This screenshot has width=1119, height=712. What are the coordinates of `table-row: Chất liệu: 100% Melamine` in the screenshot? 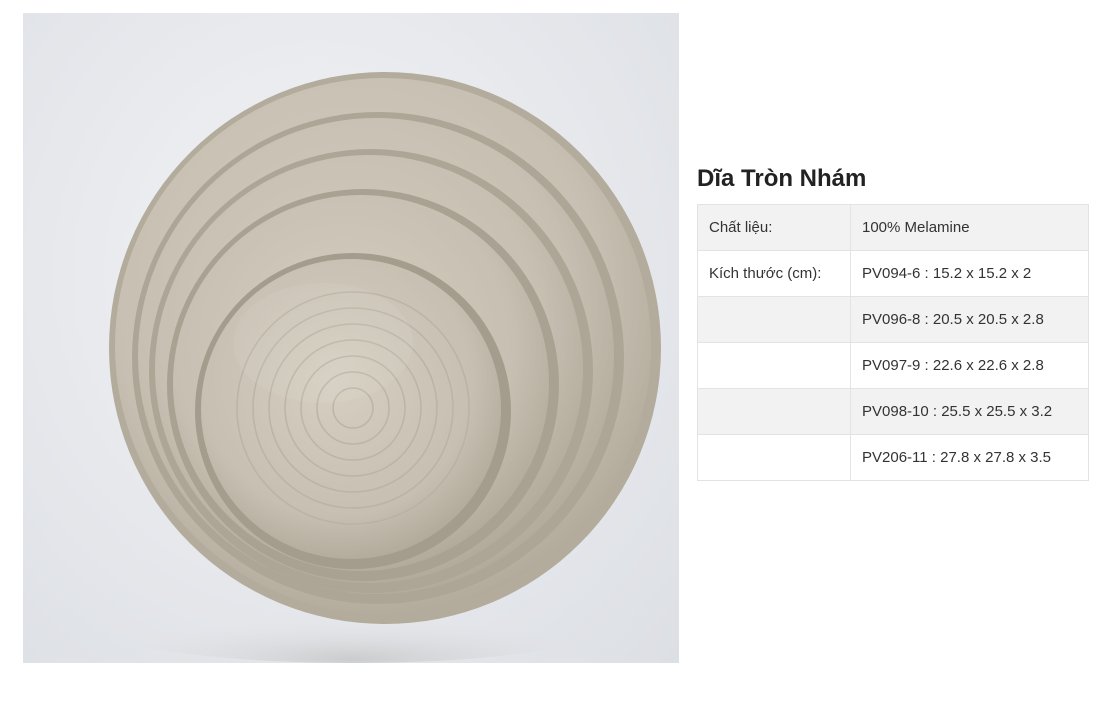 It's located at (893, 227).